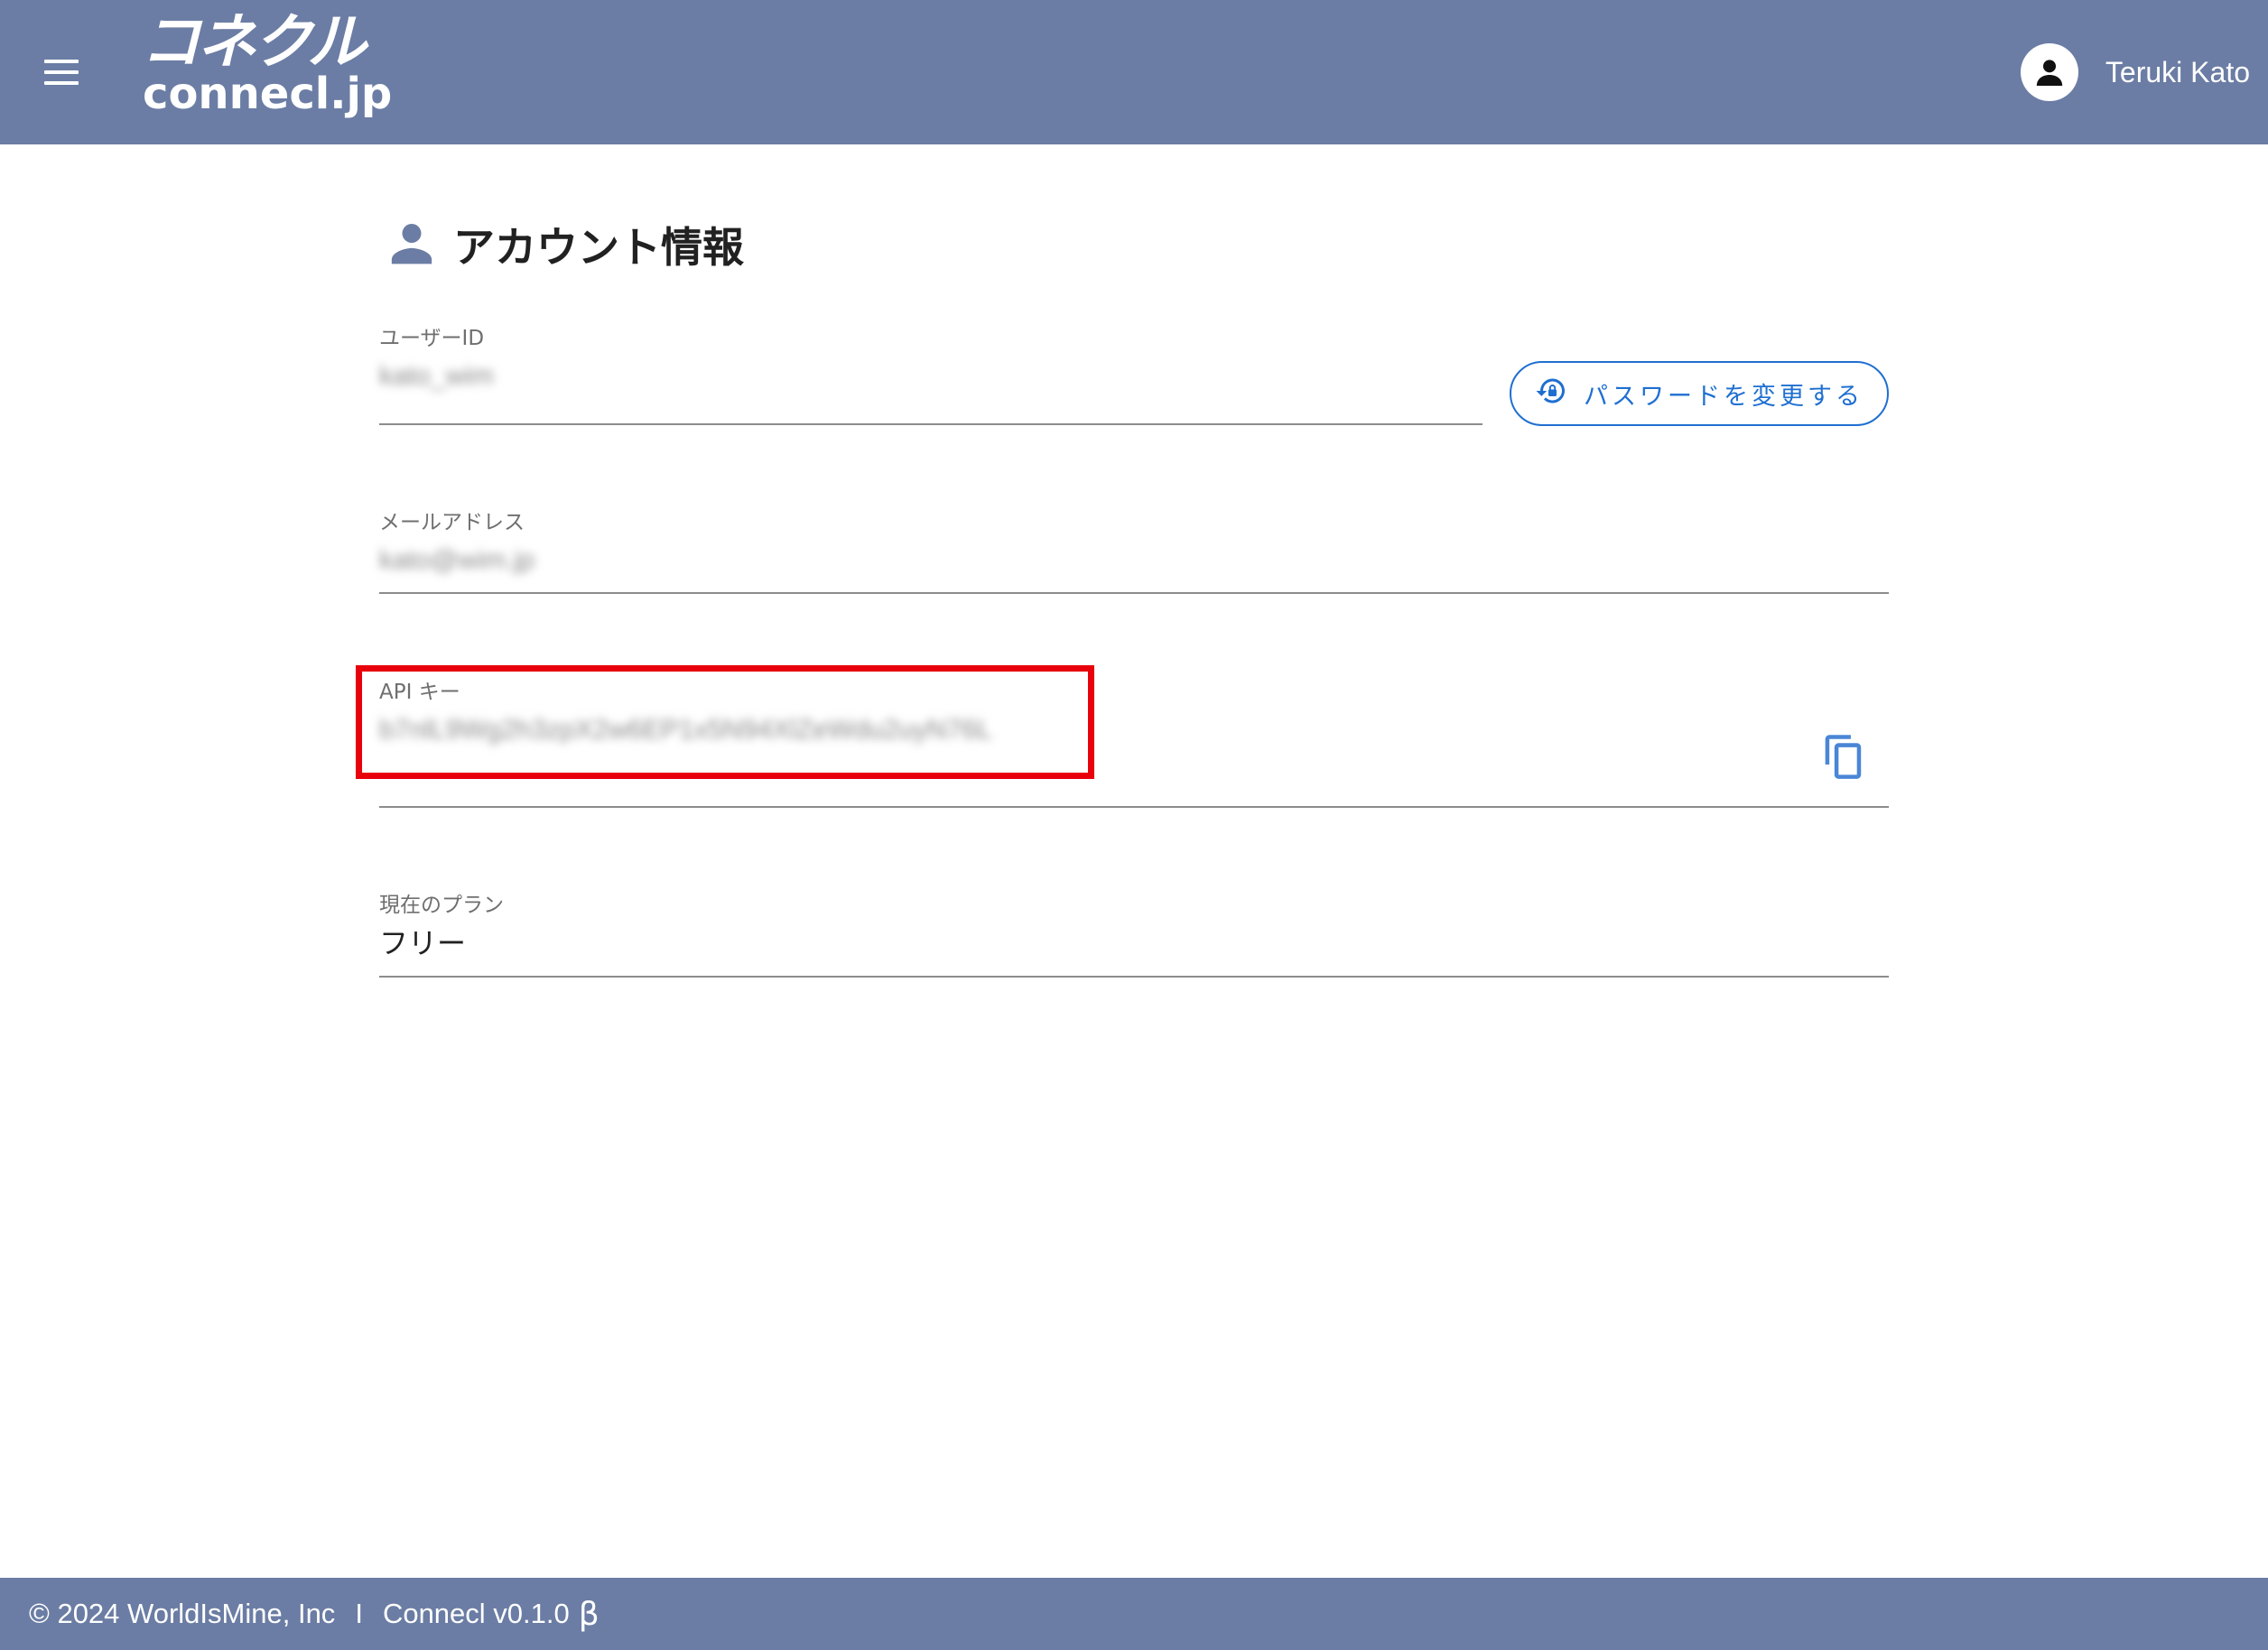 The width and height of the screenshot is (2268, 1650). I want to click on page-header: アカウント情報, so click(565, 244).